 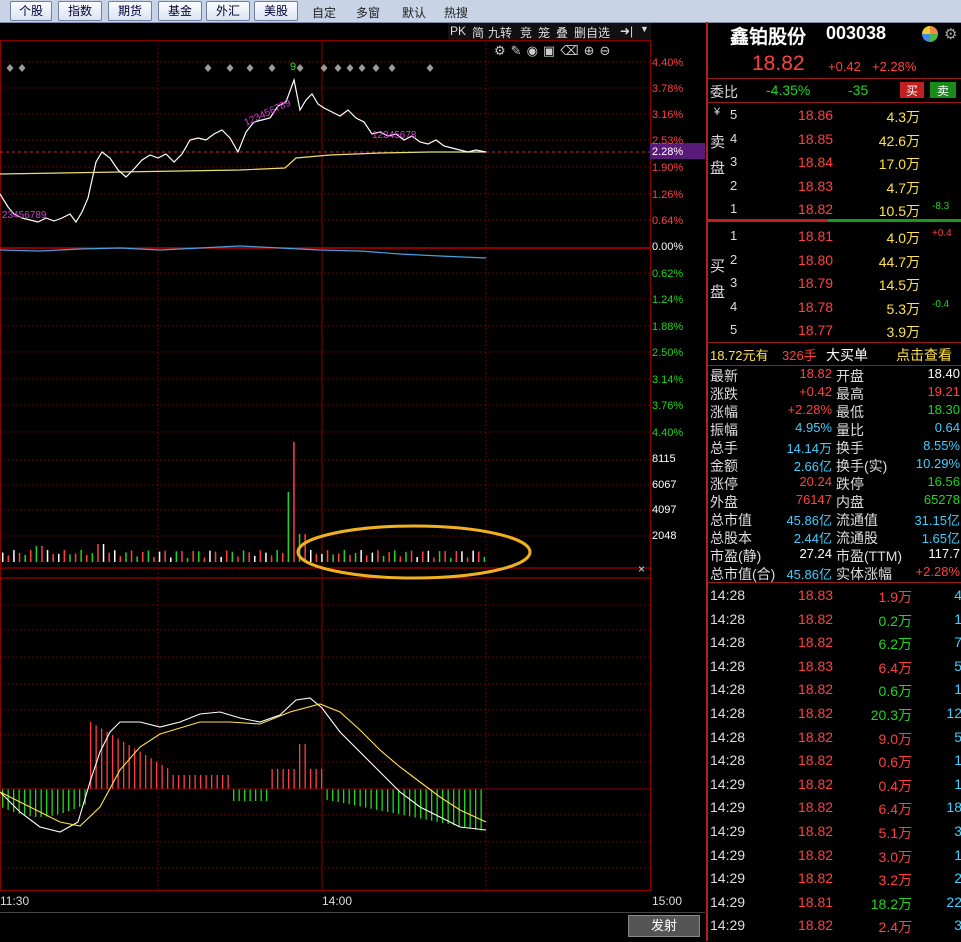 I want to click on lock-icon: ▣, so click(x=551, y=50).